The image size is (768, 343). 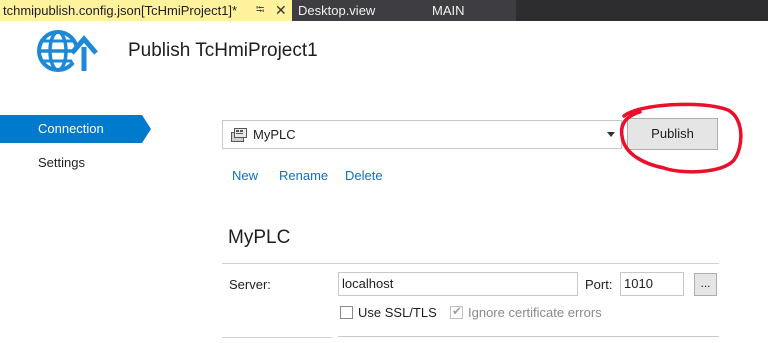 I want to click on ignore-cert-label: Ignore certificate errors, so click(x=535, y=312).